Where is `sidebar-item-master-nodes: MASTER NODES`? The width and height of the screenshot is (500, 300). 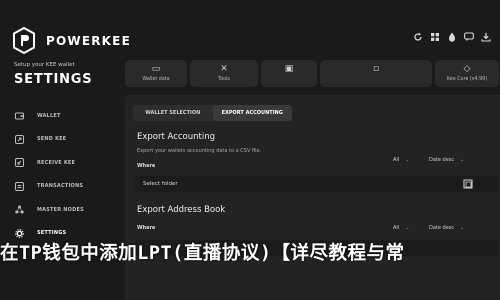 sidebar-item-master-nodes: MASTER NODES is located at coordinates (61, 210).